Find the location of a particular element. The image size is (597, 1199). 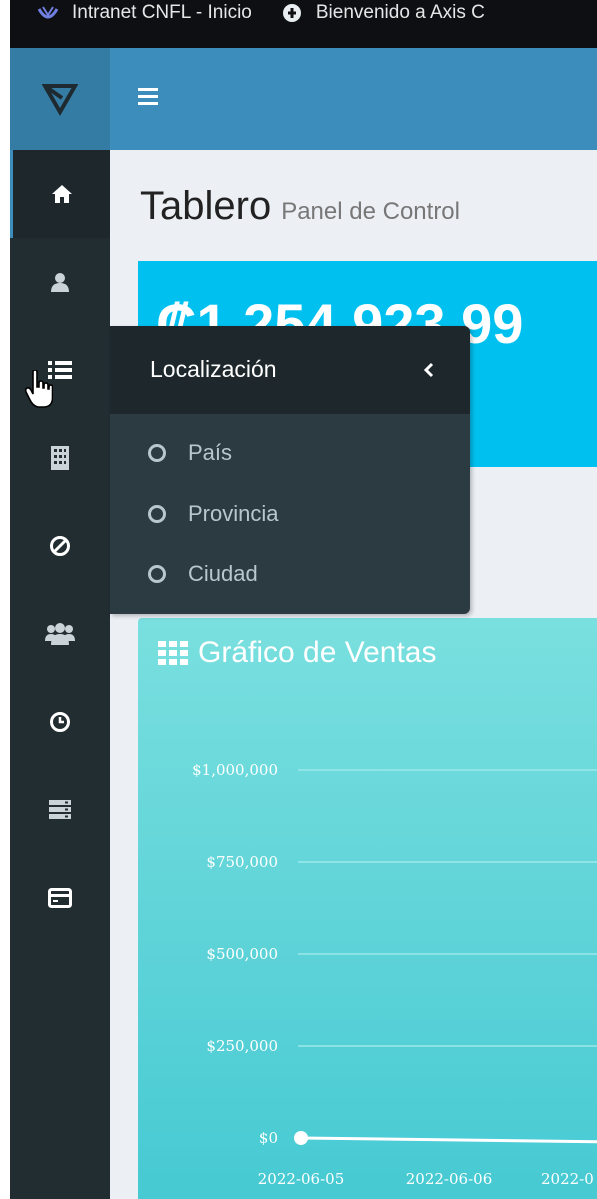

sidebar-item-building is located at coordinates (60, 458).